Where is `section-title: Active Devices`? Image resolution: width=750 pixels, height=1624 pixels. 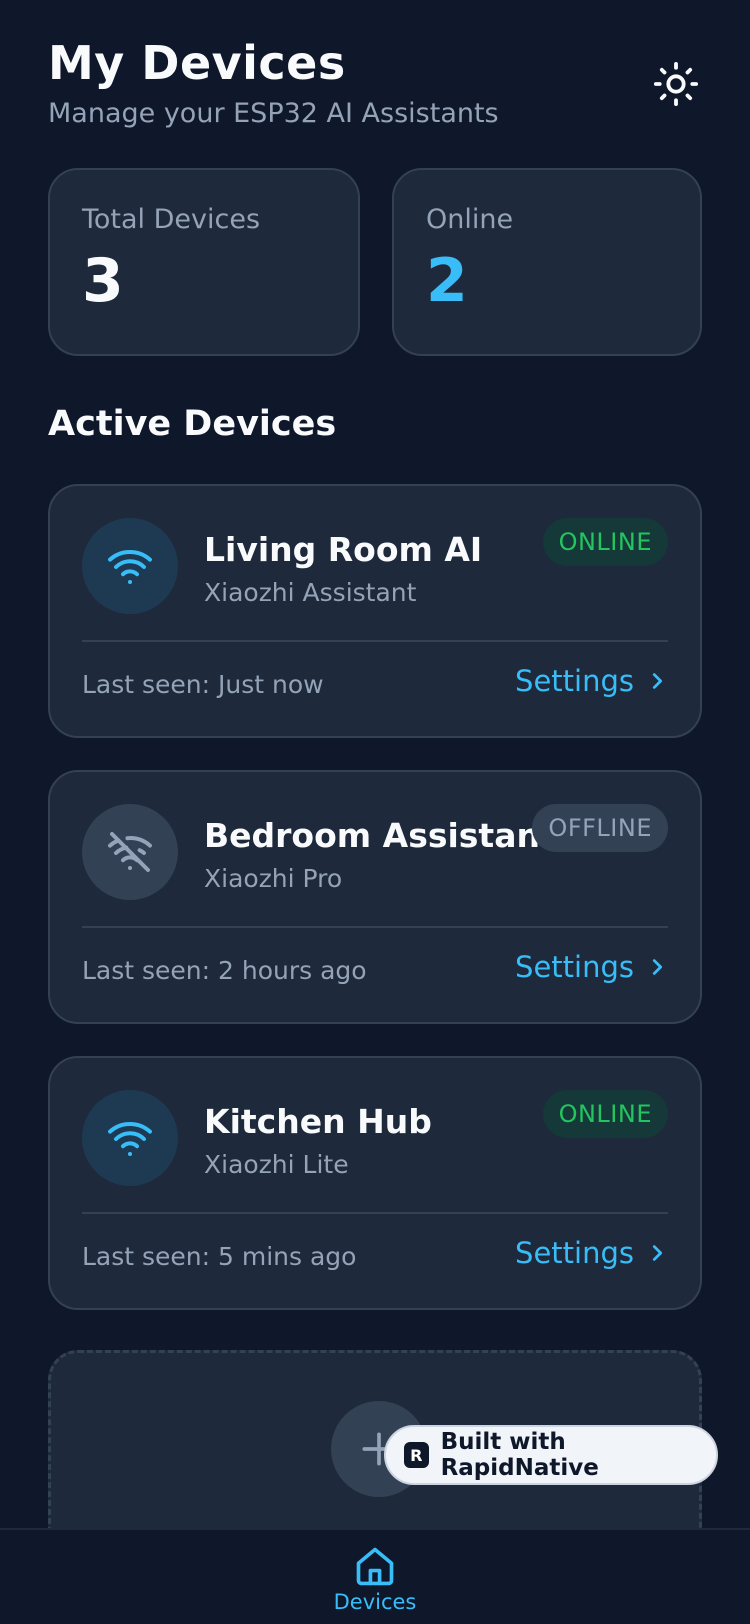
section-title: Active Devices is located at coordinates (192, 424).